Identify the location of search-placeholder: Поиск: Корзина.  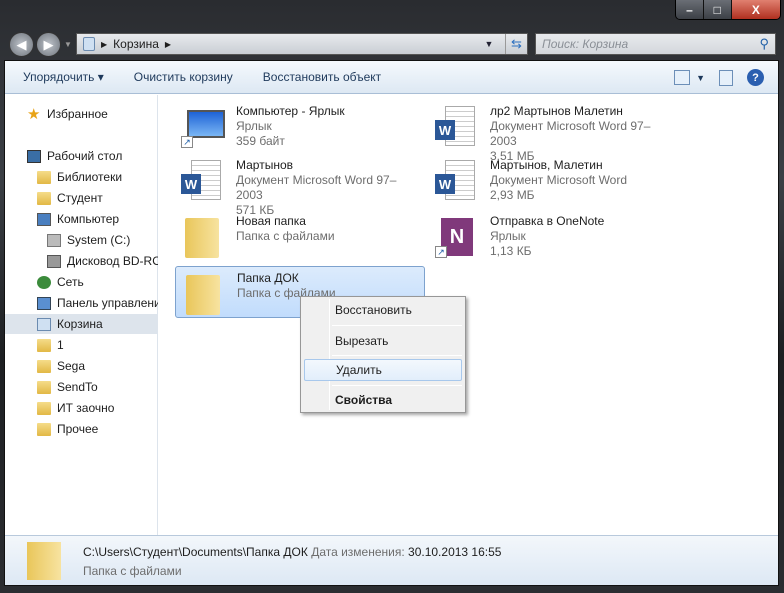
(585, 44).